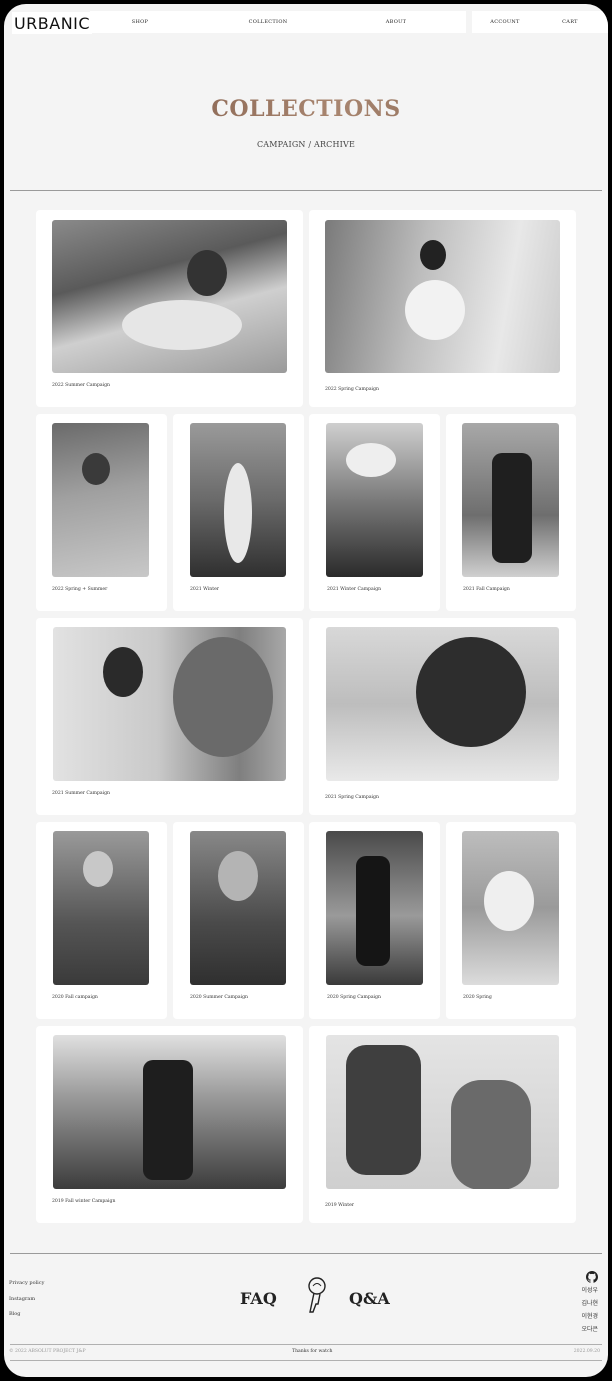 This screenshot has width=612, height=1381. I want to click on collection-card: 2020 Spring Campaign, so click(374, 920).